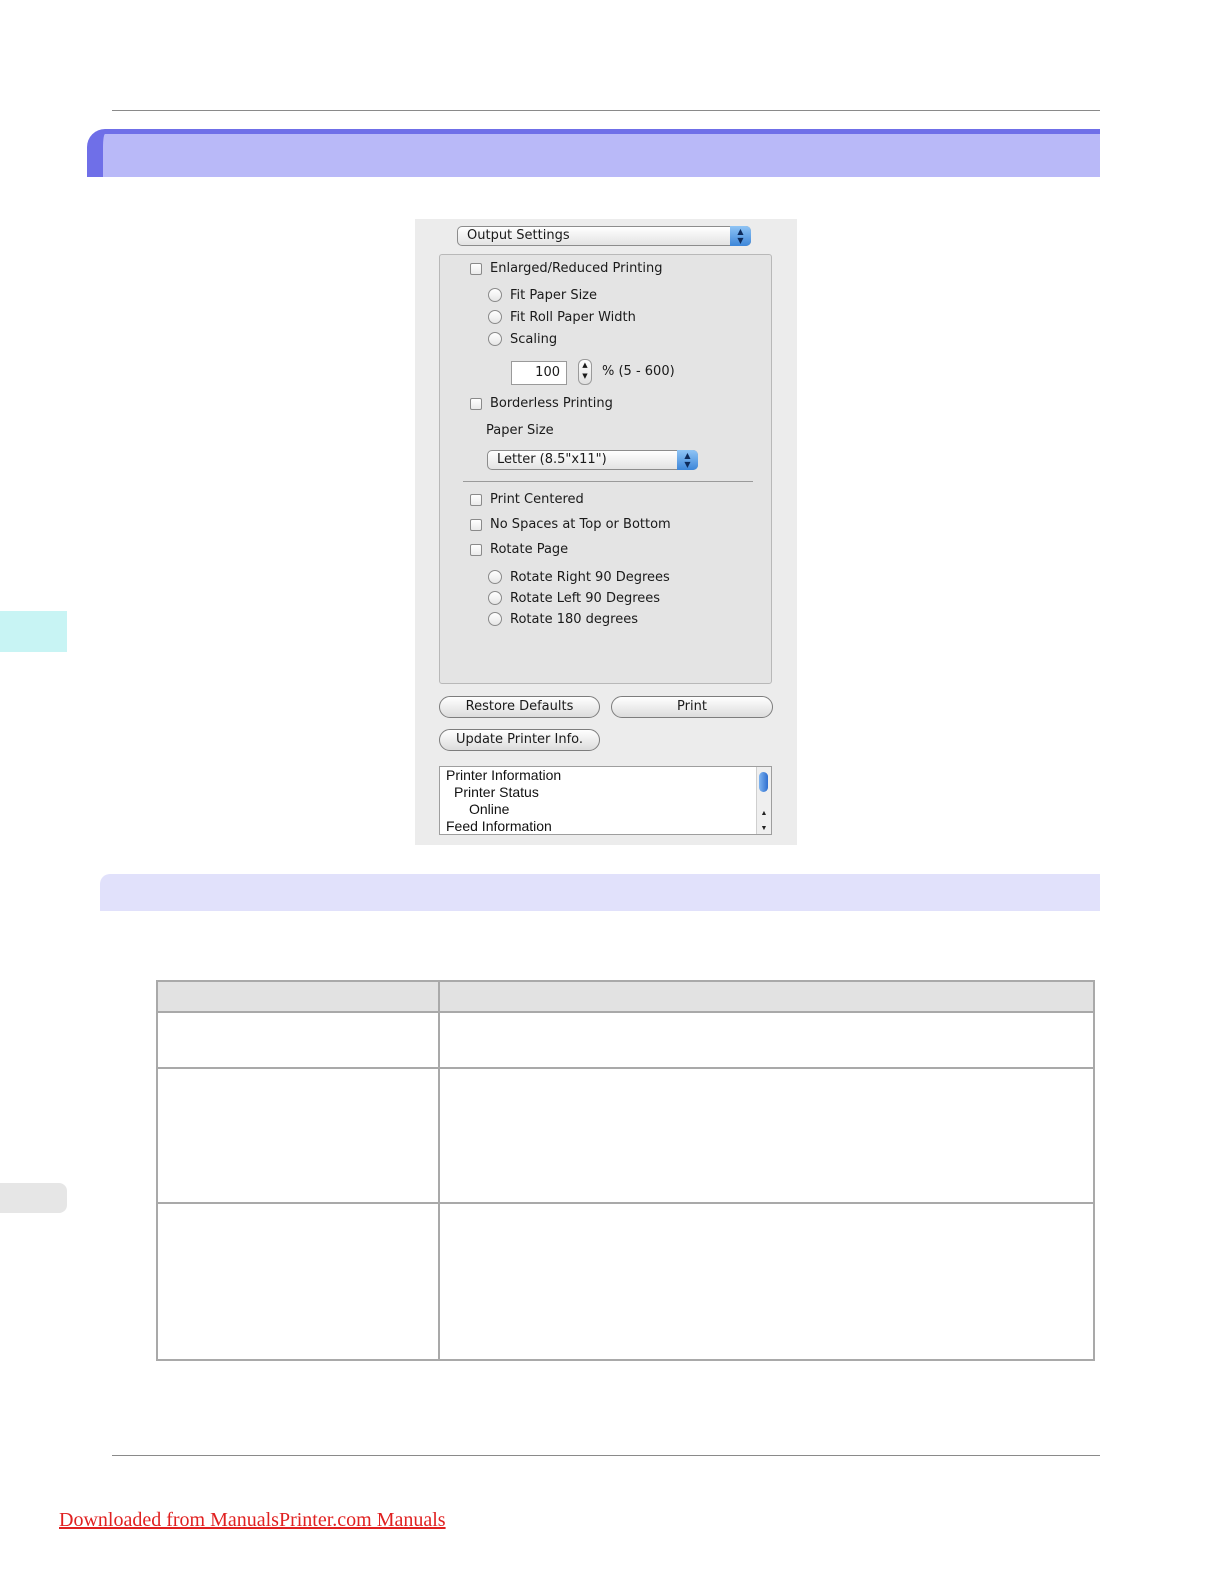 The width and height of the screenshot is (1224, 1584). I want to click on rotate-left-radio, so click(495, 598).